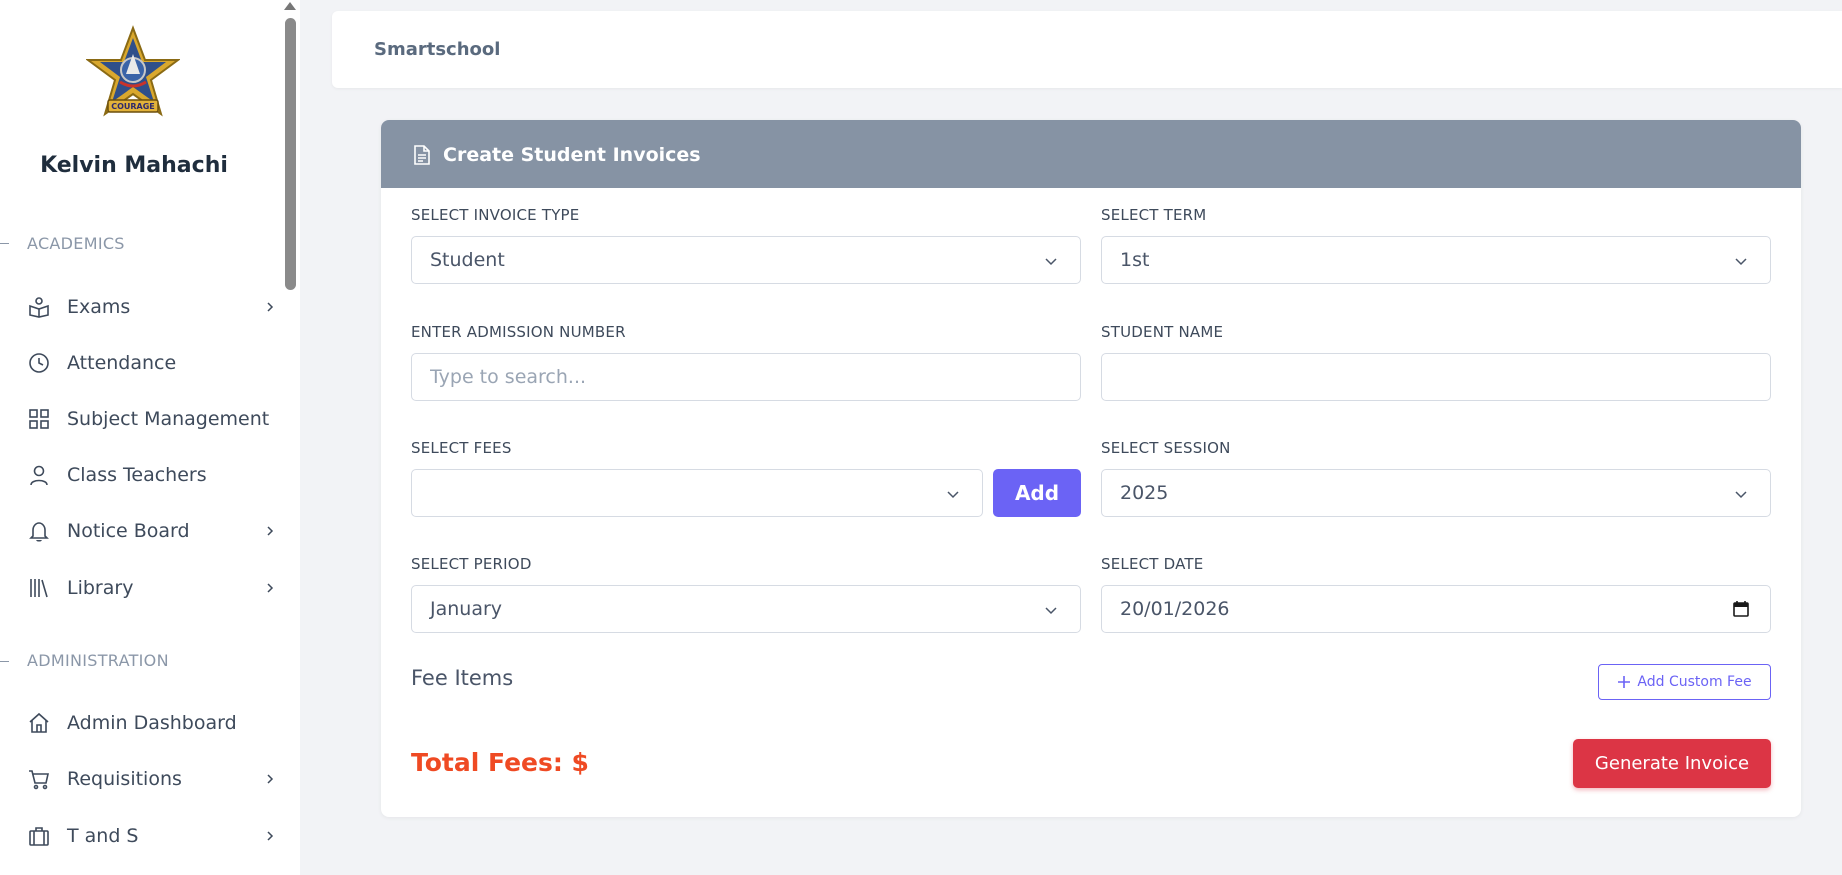 The height and width of the screenshot is (875, 1842). What do you see at coordinates (39, 779) in the screenshot?
I see `cart-icon` at bounding box center [39, 779].